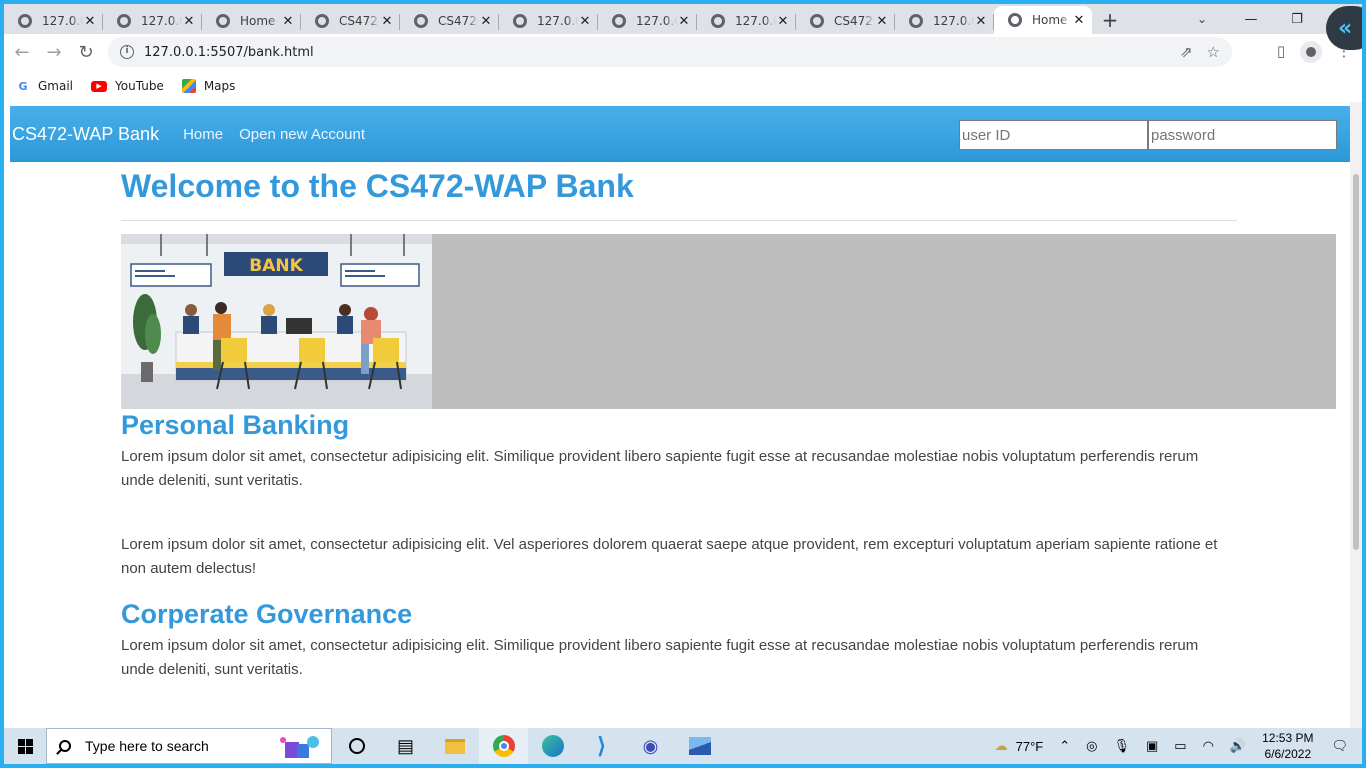 This screenshot has width=1366, height=768. I want to click on side-panel-icon: ▯, so click(1281, 51).